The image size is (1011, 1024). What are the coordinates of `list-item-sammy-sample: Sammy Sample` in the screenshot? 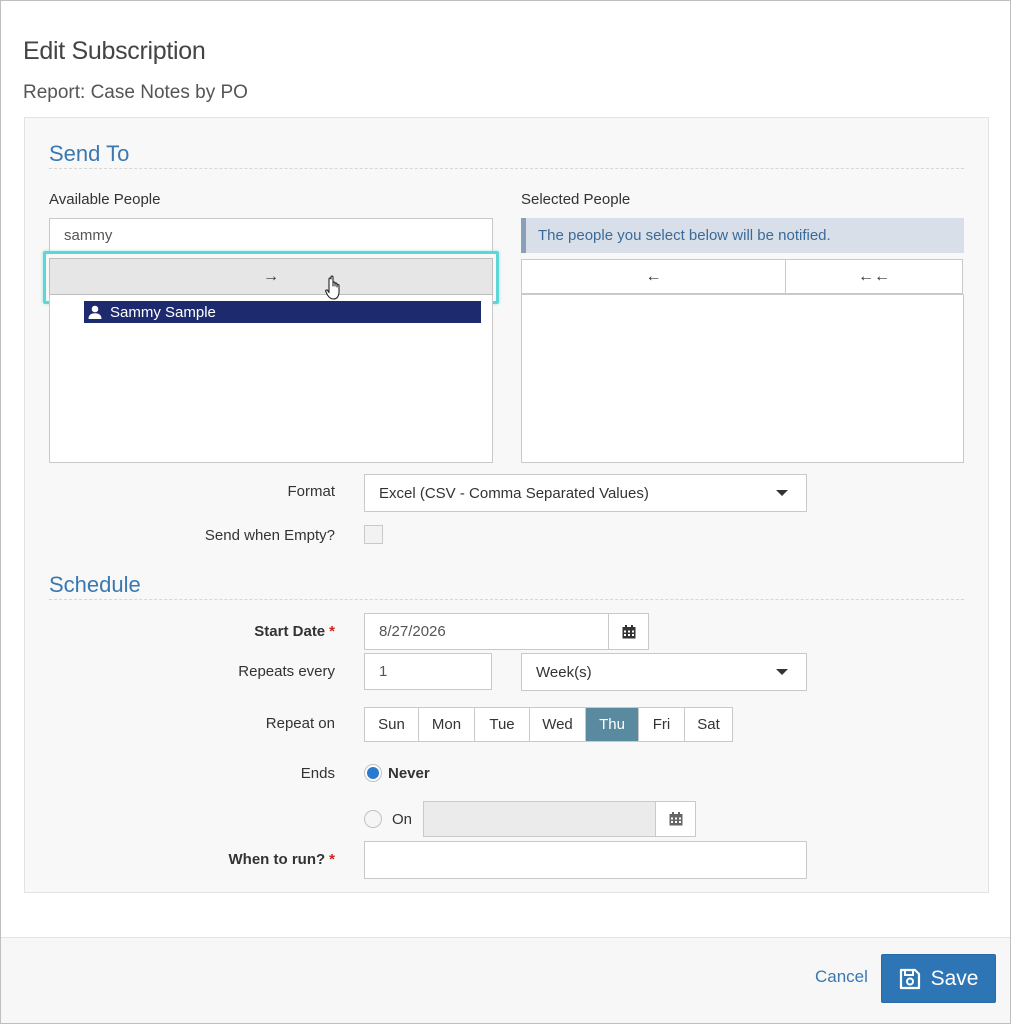 It's located at (282, 312).